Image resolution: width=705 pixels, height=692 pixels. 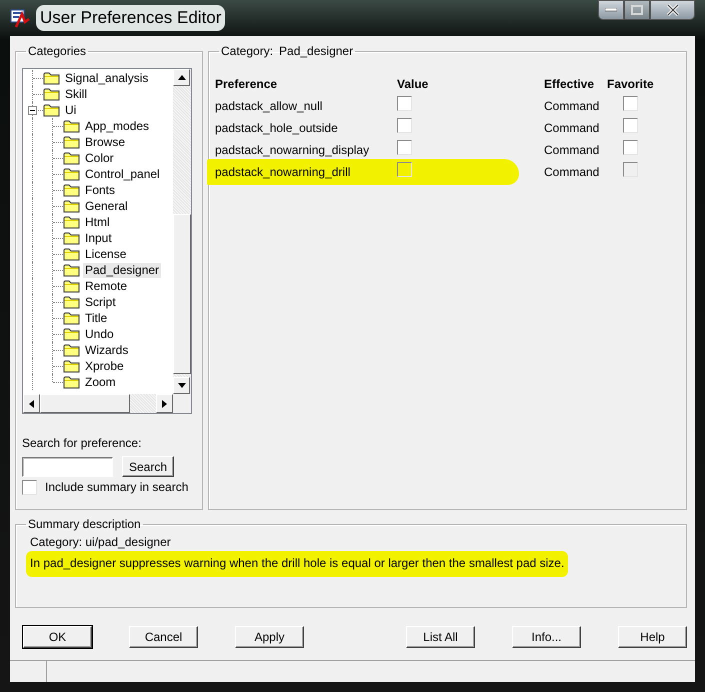 I want to click on right-arrow-icon, so click(x=164, y=404).